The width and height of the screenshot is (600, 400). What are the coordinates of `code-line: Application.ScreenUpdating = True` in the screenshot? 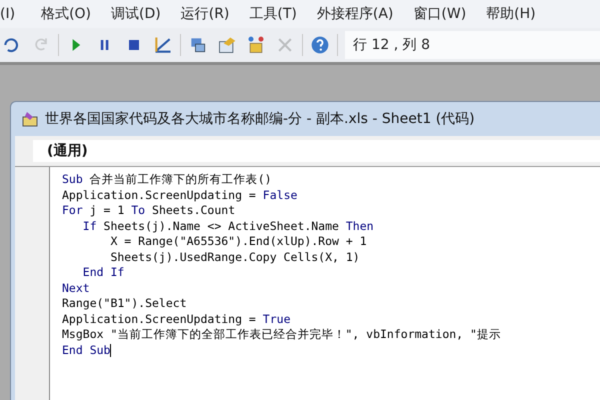 It's located at (176, 319).